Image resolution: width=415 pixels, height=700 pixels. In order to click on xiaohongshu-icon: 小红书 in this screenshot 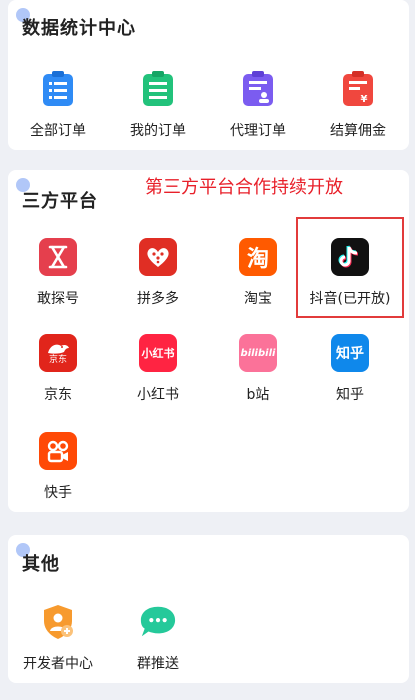, I will do `click(158, 353)`.